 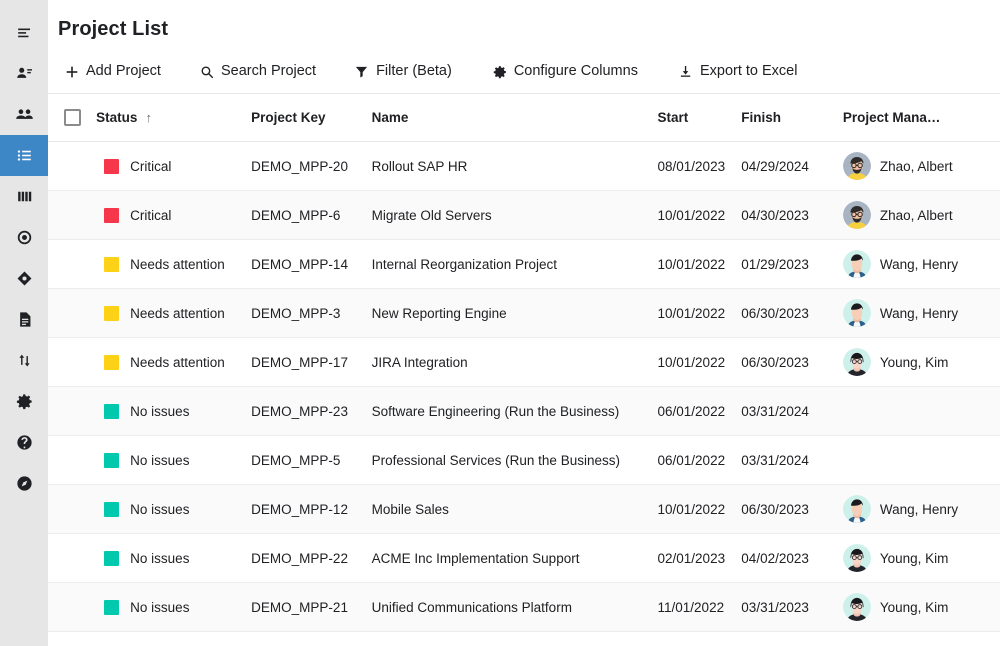 What do you see at coordinates (514, 117) in the screenshot?
I see `column-header-name: Name` at bounding box center [514, 117].